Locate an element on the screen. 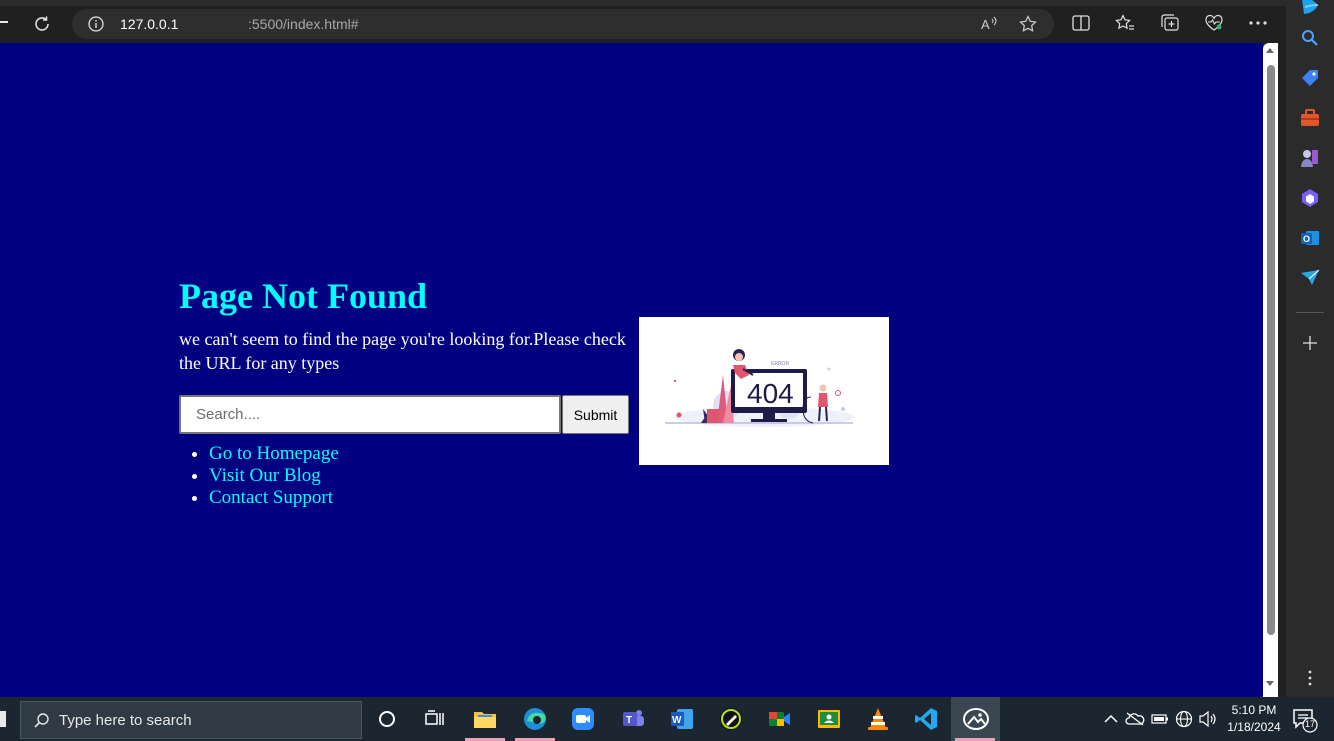 This screenshot has height=741, width=1334. notification-count: 17 is located at coordinates (1309, 724).